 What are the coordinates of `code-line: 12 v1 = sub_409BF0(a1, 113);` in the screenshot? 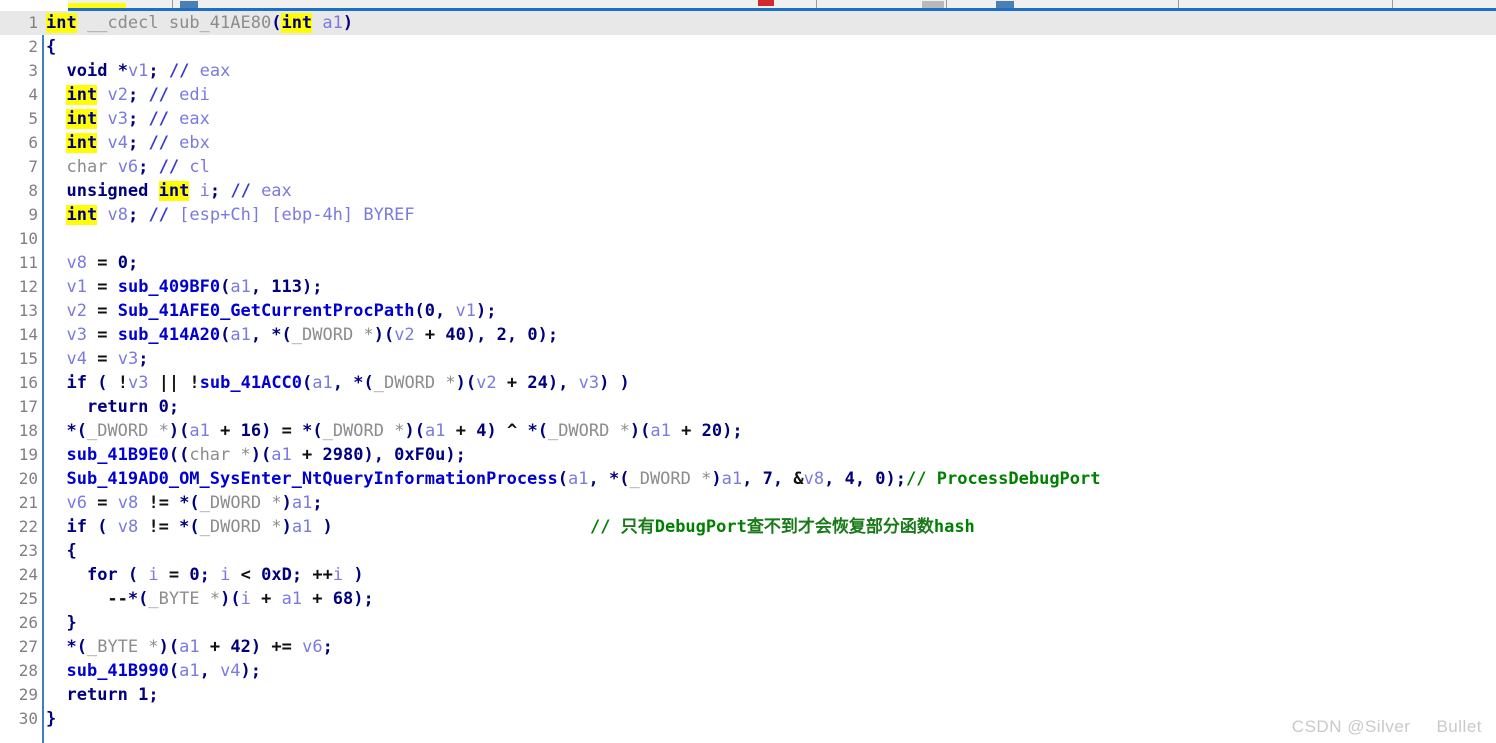 It's located at (748, 287).